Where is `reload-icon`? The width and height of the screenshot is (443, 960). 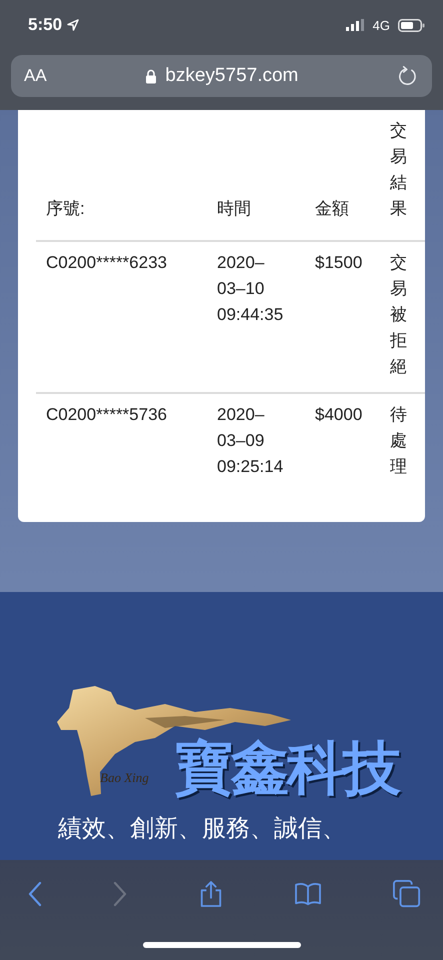 reload-icon is located at coordinates (407, 76).